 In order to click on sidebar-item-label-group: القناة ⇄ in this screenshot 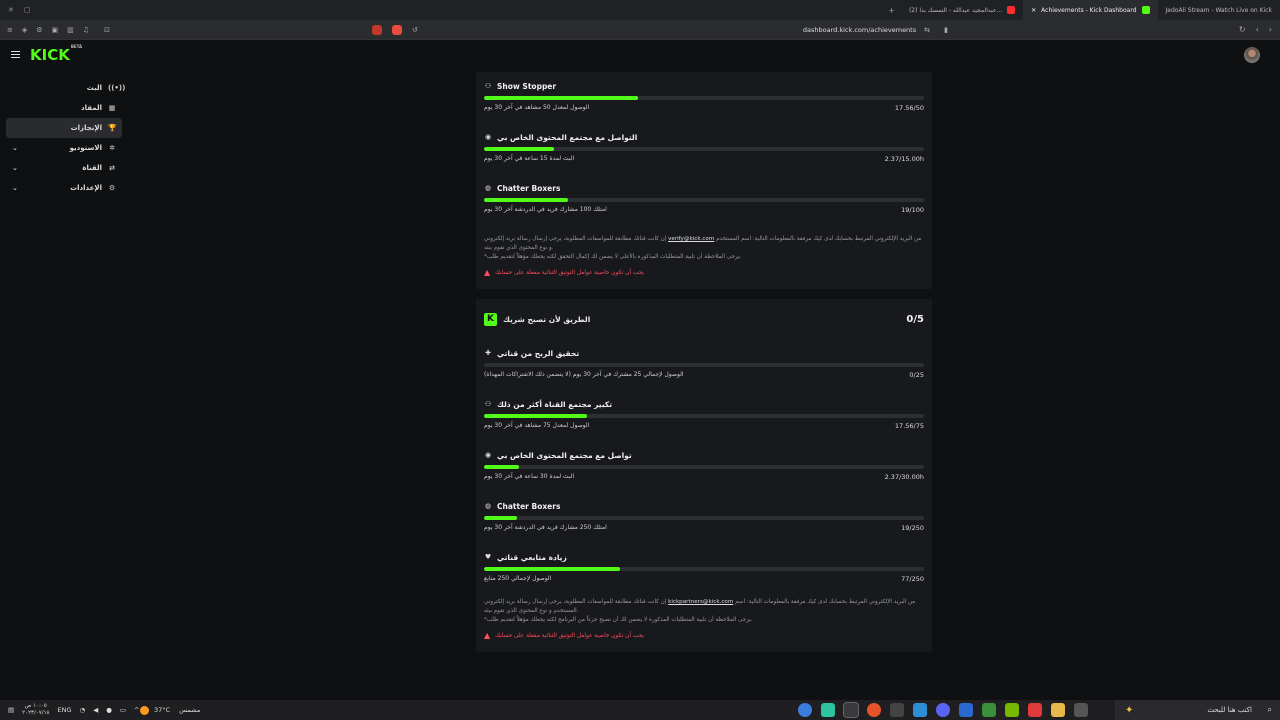, I will do `click(99, 168)`.